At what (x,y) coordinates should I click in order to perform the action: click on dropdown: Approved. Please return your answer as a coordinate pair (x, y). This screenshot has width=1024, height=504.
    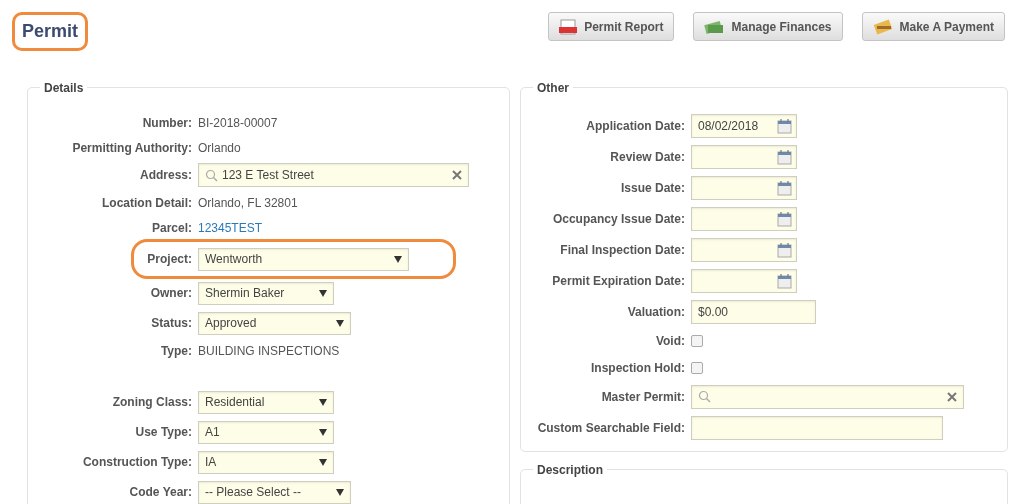
    Looking at the image, I should click on (274, 323).